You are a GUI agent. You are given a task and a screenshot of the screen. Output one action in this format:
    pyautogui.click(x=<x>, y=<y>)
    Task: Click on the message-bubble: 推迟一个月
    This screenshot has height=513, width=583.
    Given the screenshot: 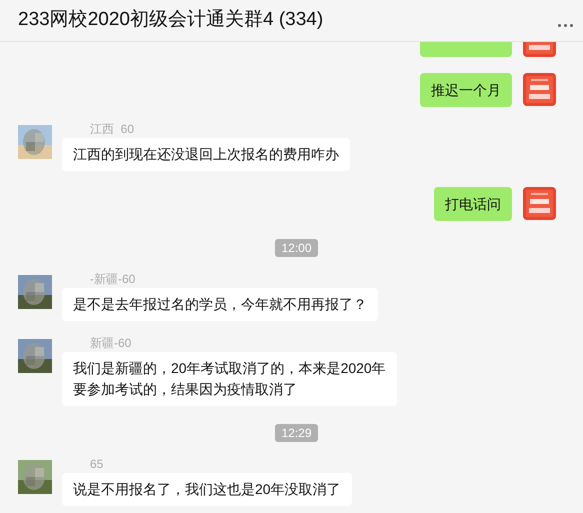 What is the action you would take?
    pyautogui.click(x=466, y=90)
    